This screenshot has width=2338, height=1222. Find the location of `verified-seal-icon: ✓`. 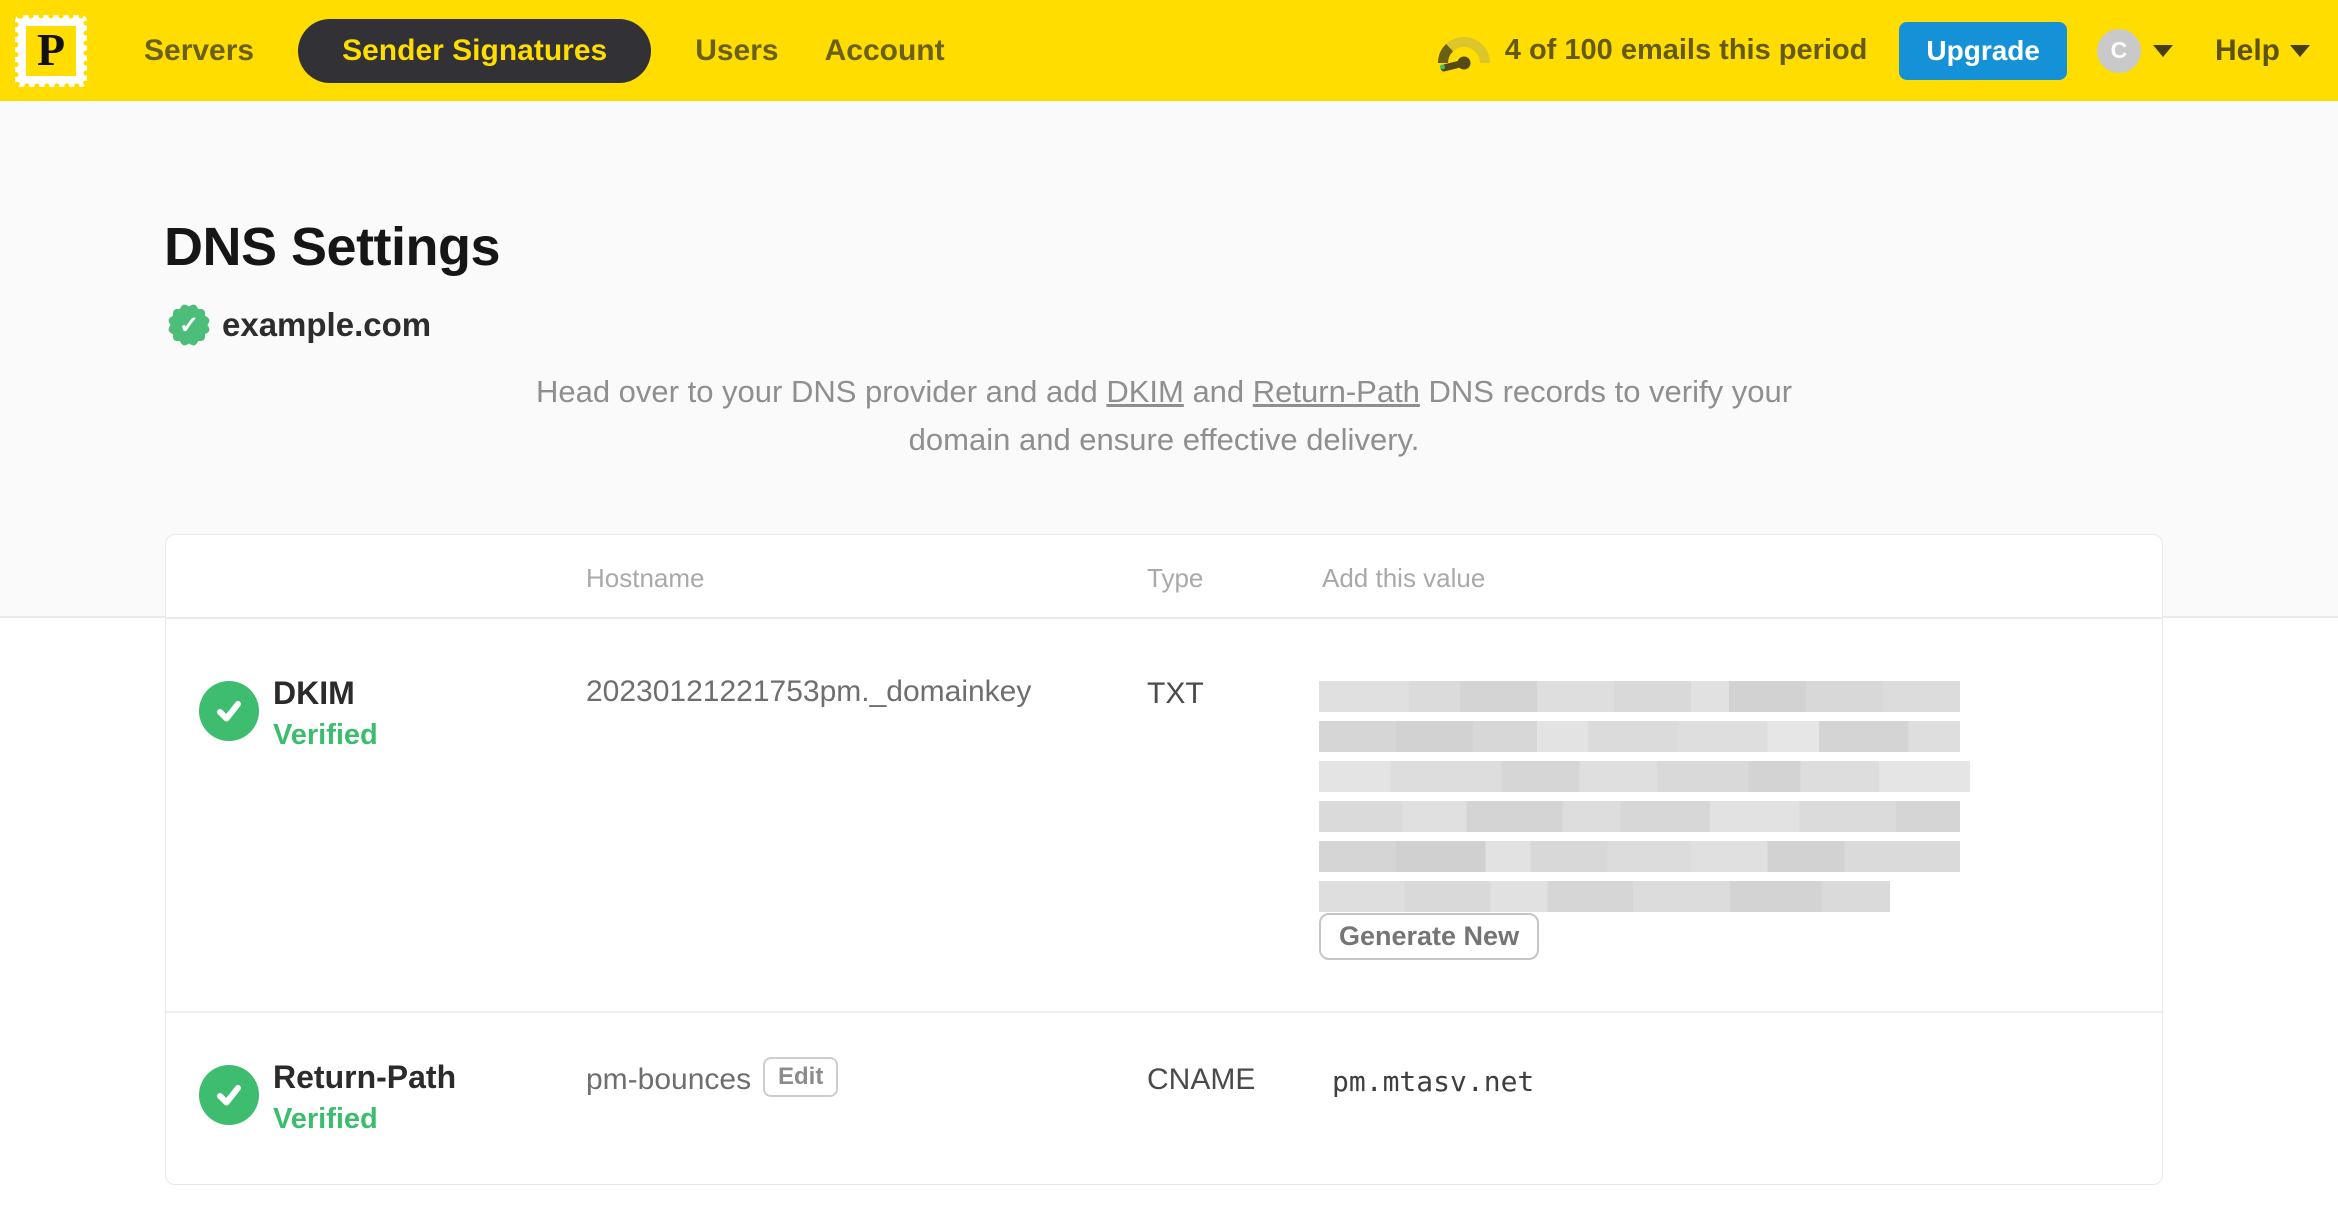

verified-seal-icon: ✓ is located at coordinates (189, 325).